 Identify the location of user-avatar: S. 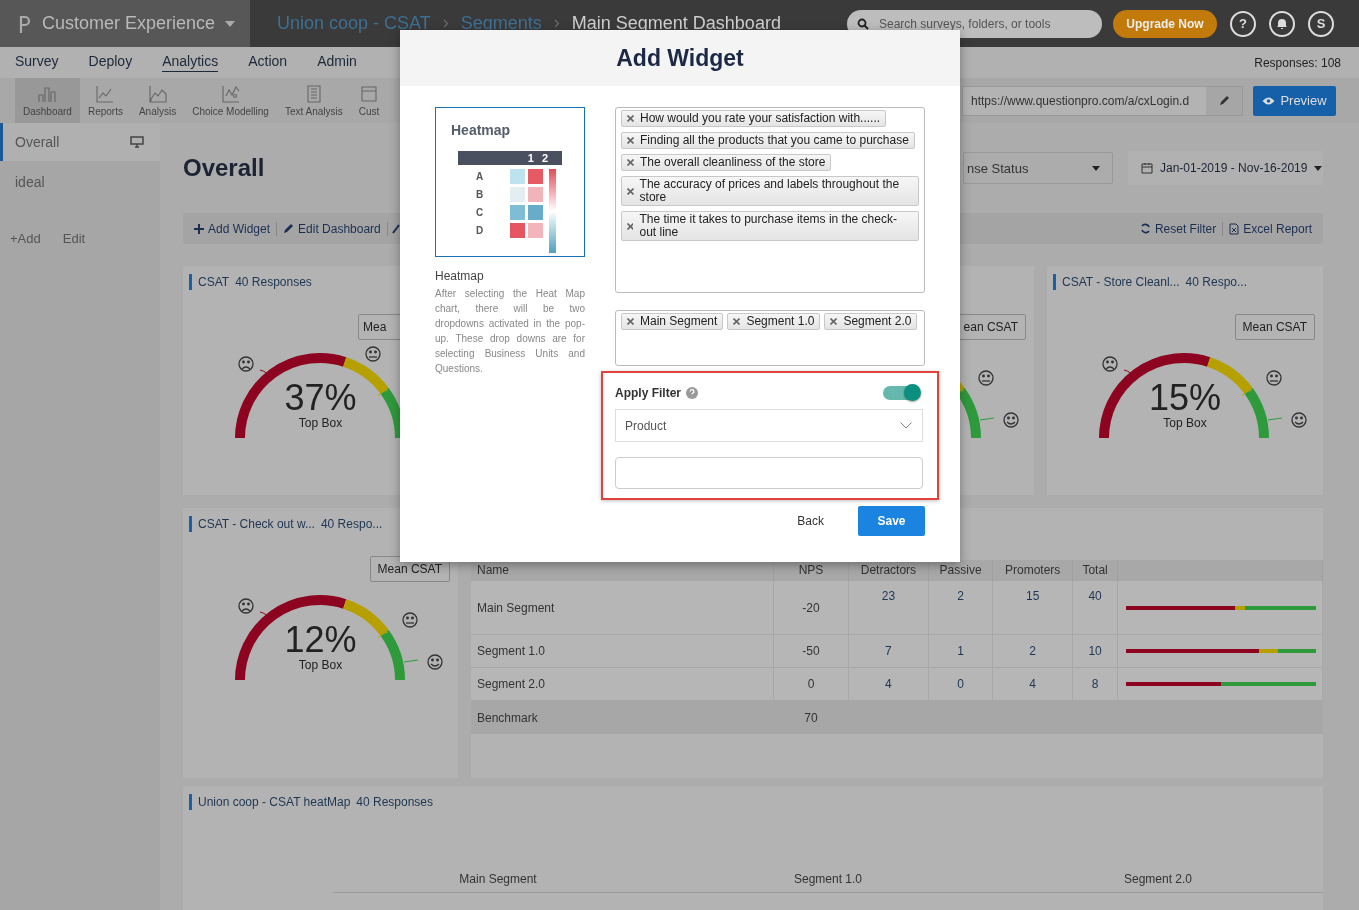
(1321, 23).